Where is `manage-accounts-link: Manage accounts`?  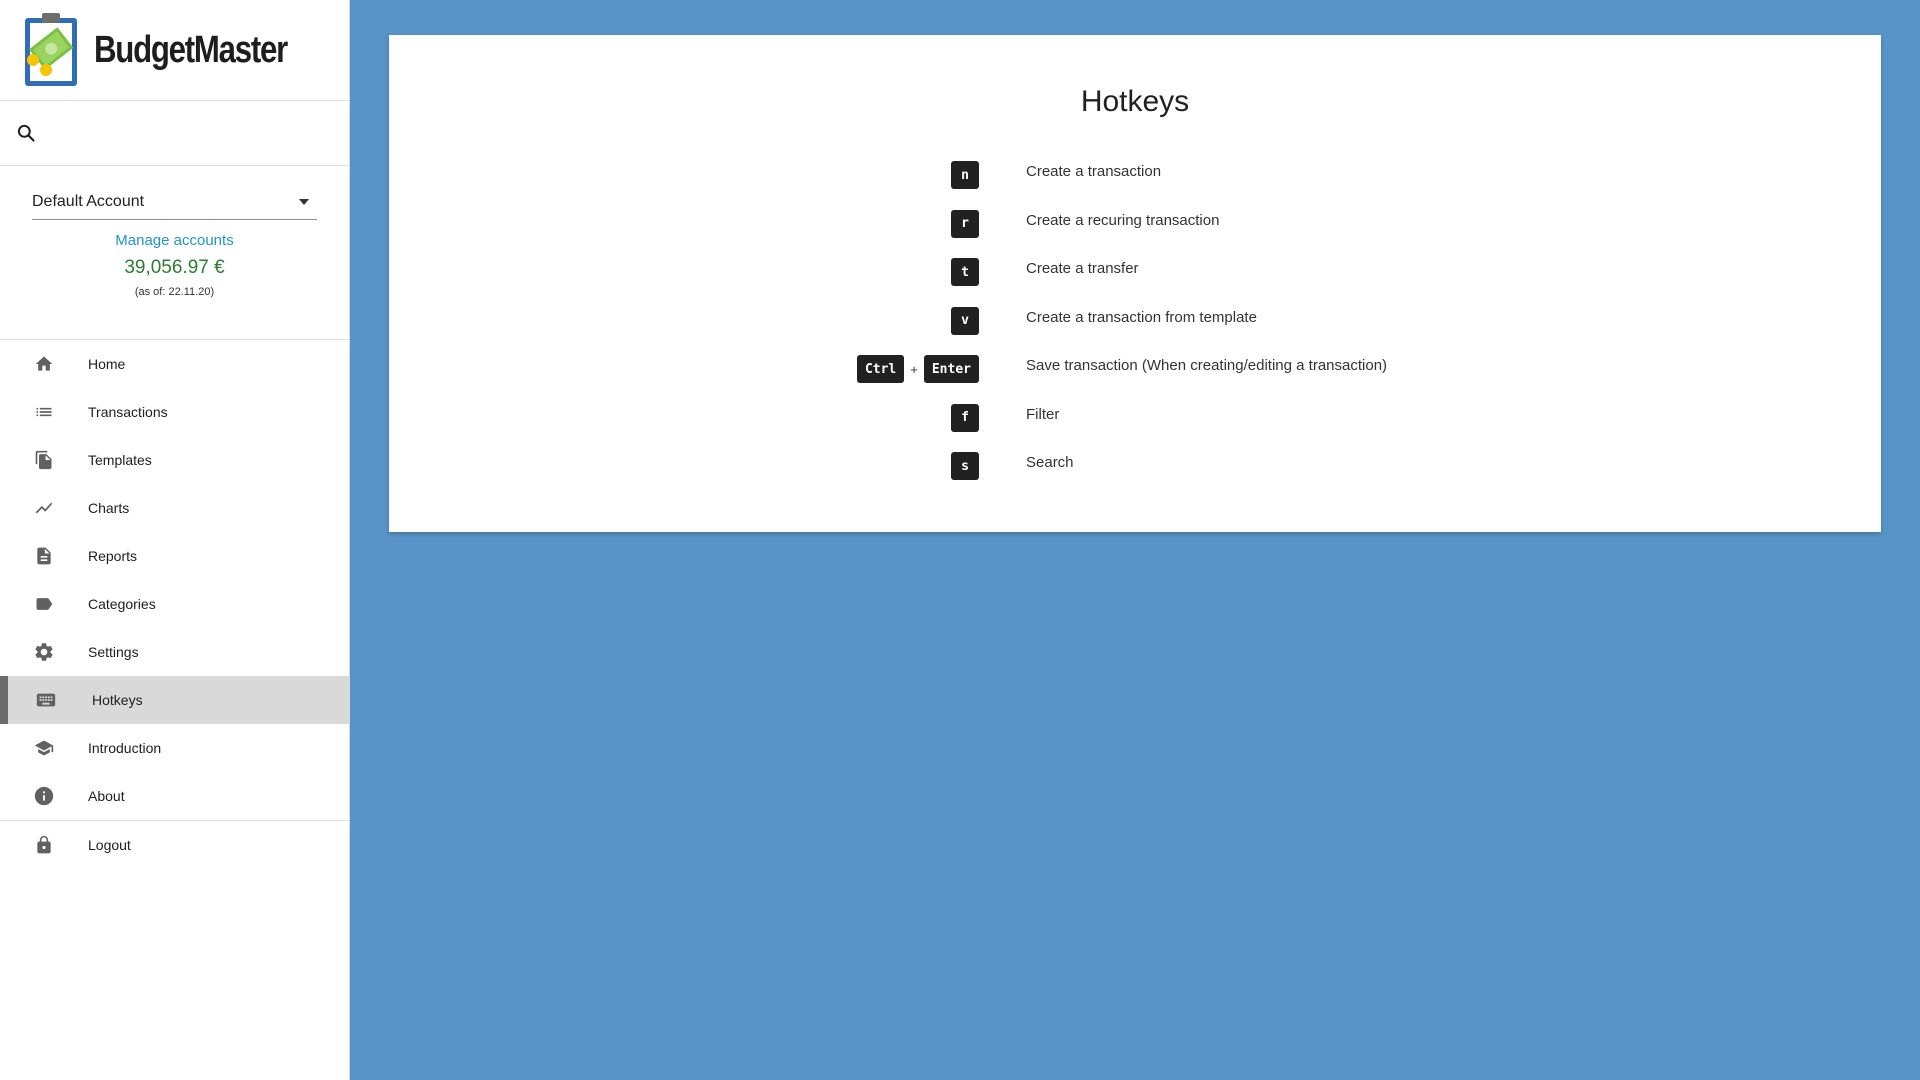
manage-accounts-link: Manage accounts is located at coordinates (174, 240).